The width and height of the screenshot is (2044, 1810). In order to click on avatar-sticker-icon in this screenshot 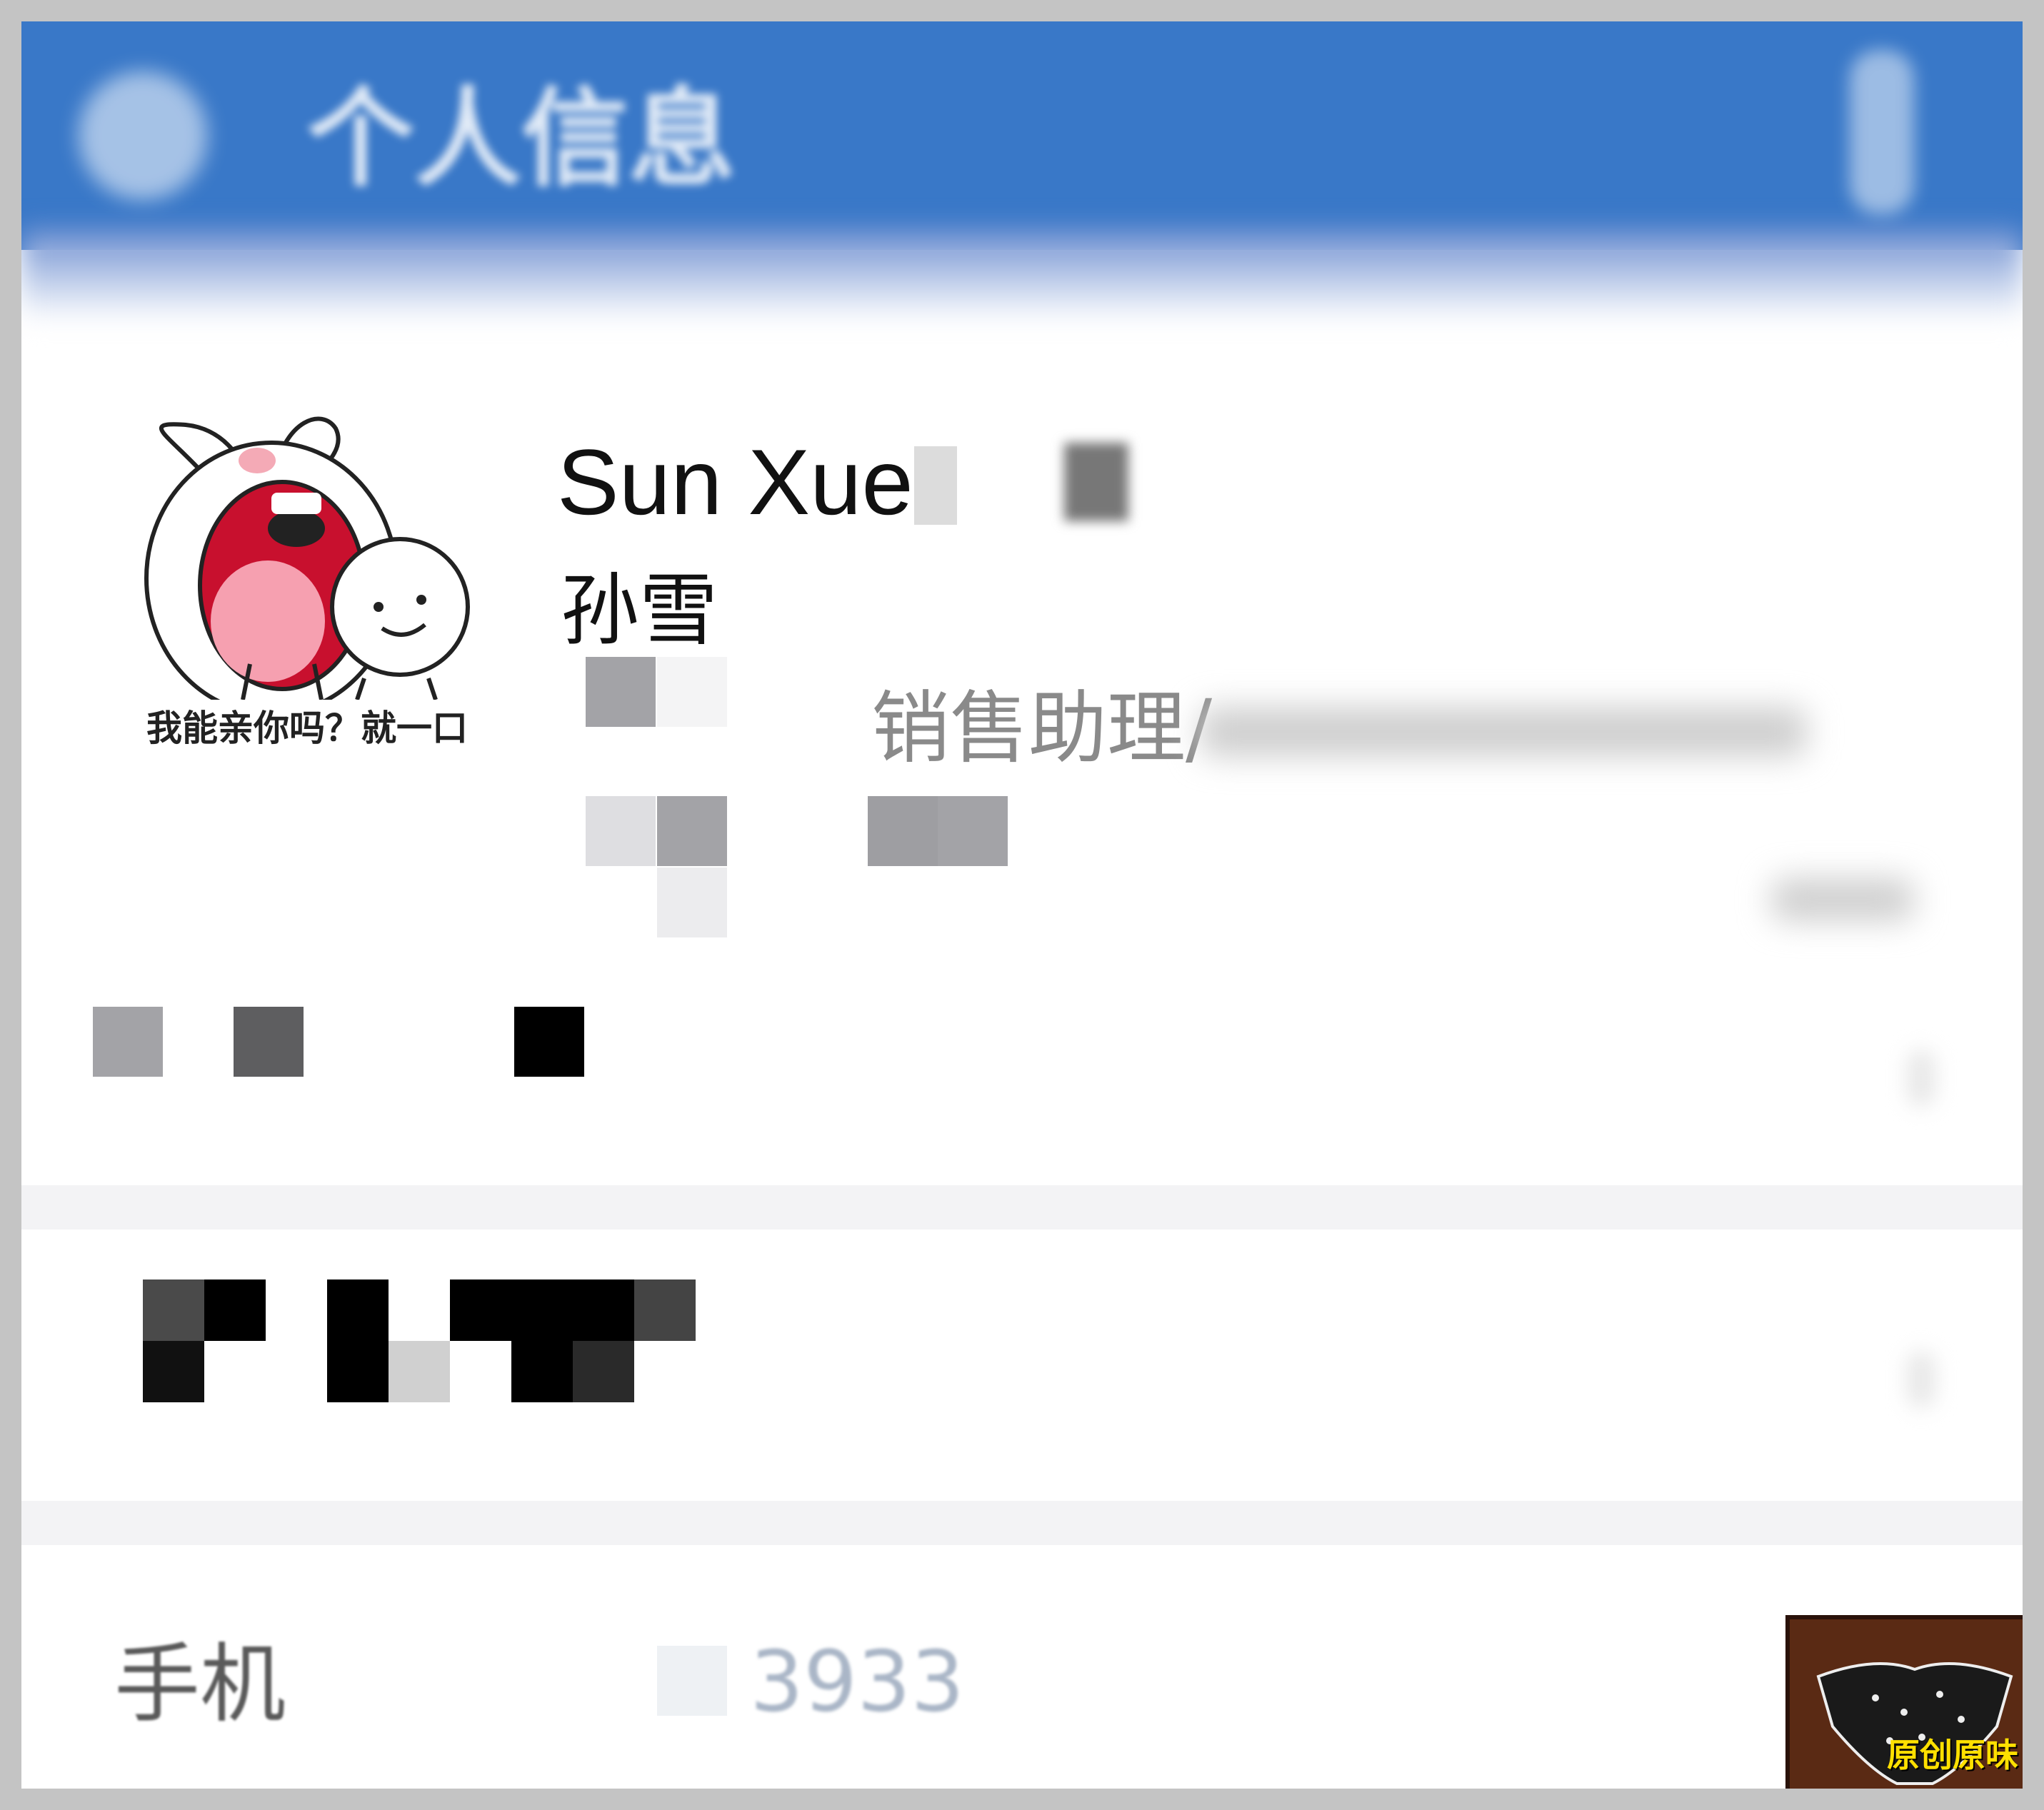, I will do `click(307, 566)`.